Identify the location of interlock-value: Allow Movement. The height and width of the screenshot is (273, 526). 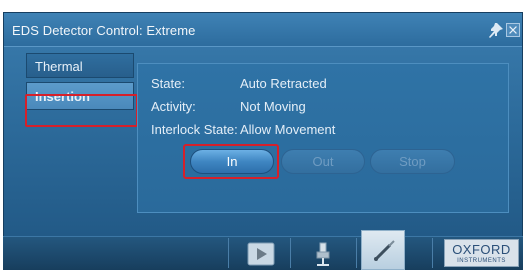
(288, 129).